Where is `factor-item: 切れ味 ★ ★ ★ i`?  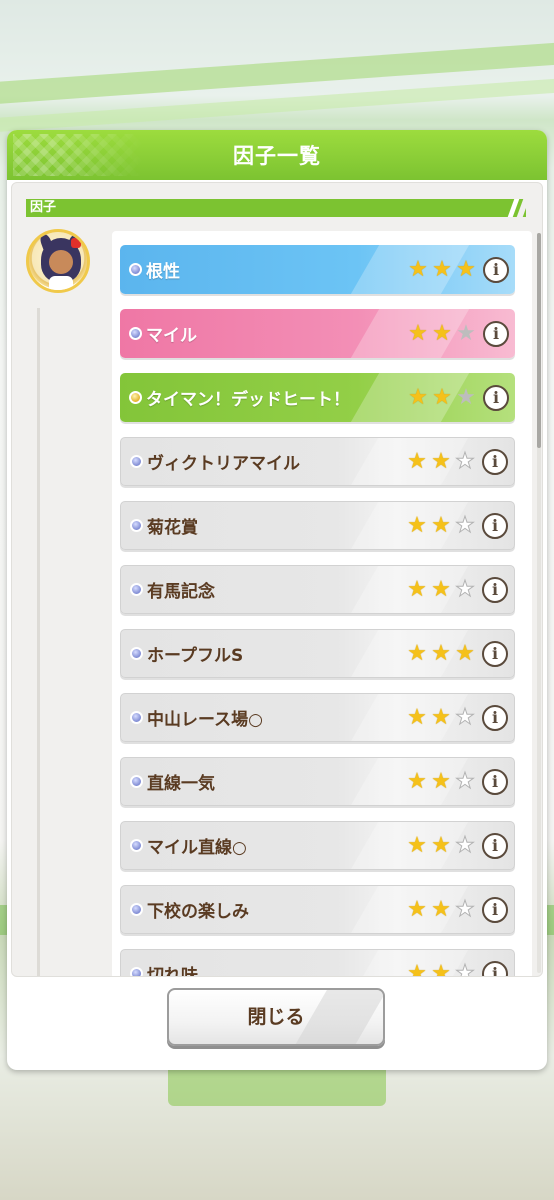
factor-item: 切れ味 ★ ★ ★ i is located at coordinates (317, 963).